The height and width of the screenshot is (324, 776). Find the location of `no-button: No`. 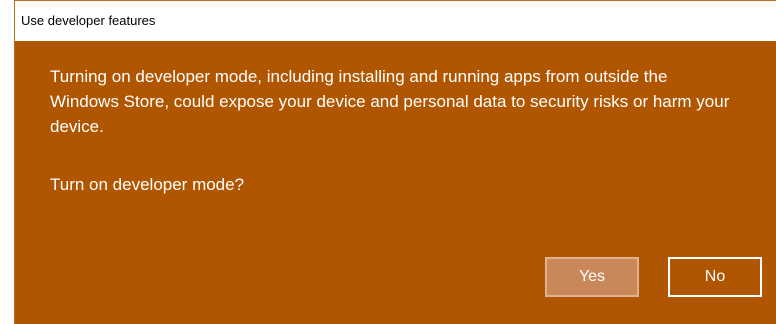

no-button: No is located at coordinates (715, 277).